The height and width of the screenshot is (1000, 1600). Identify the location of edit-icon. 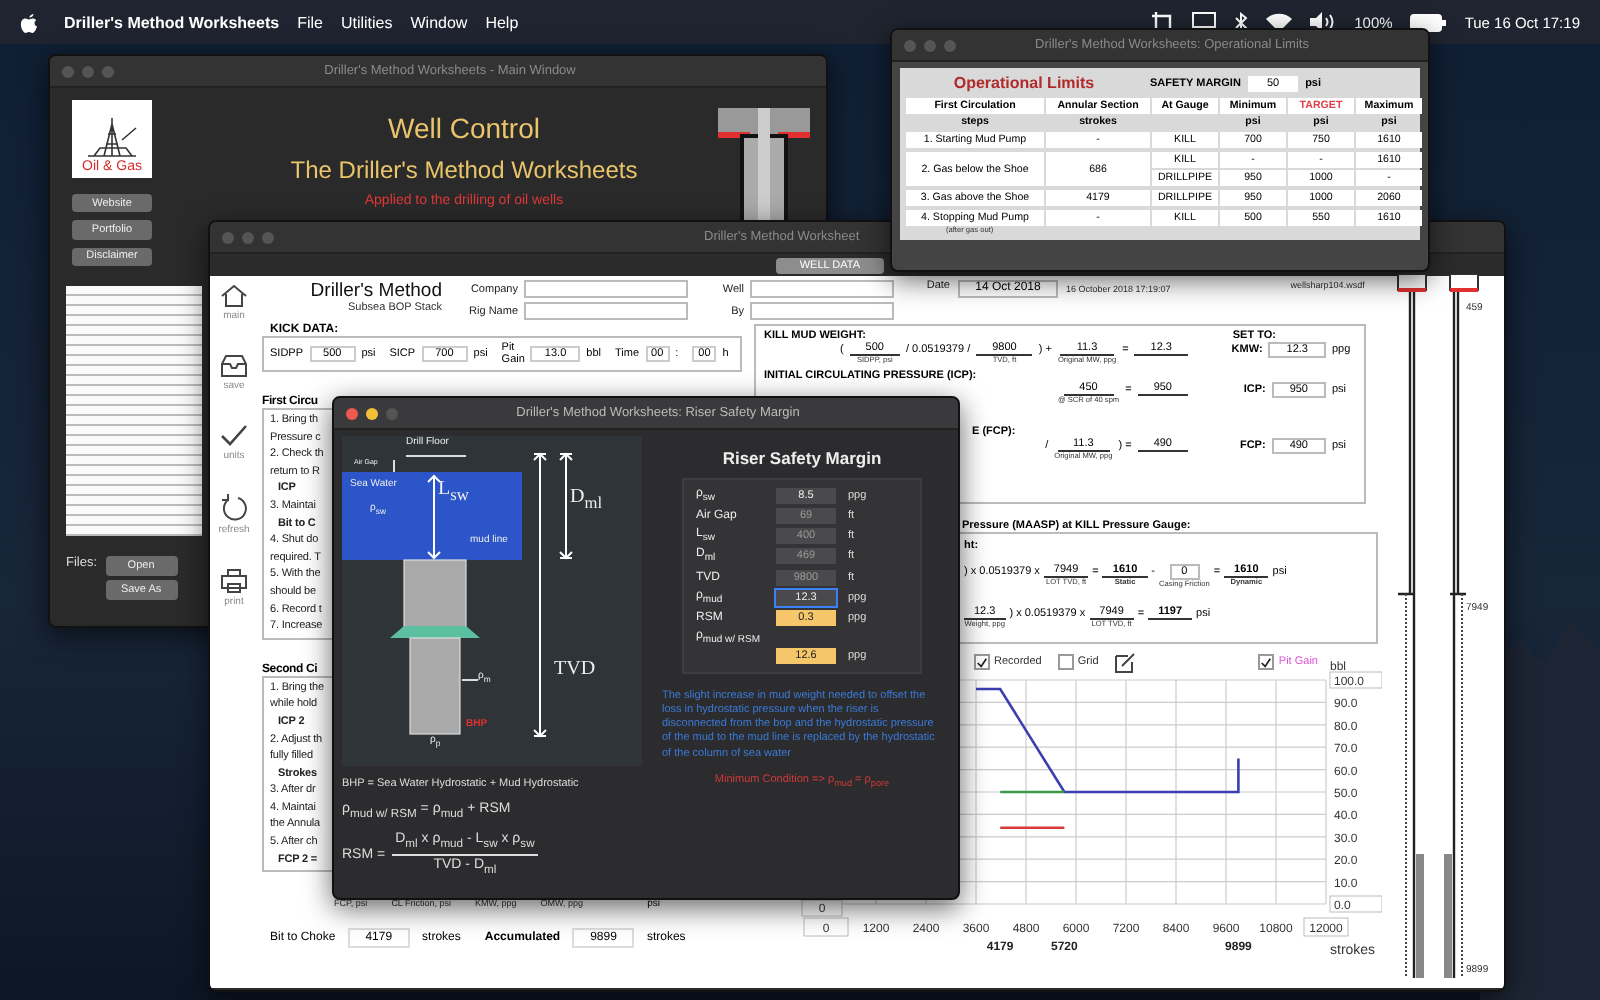
(1125, 662).